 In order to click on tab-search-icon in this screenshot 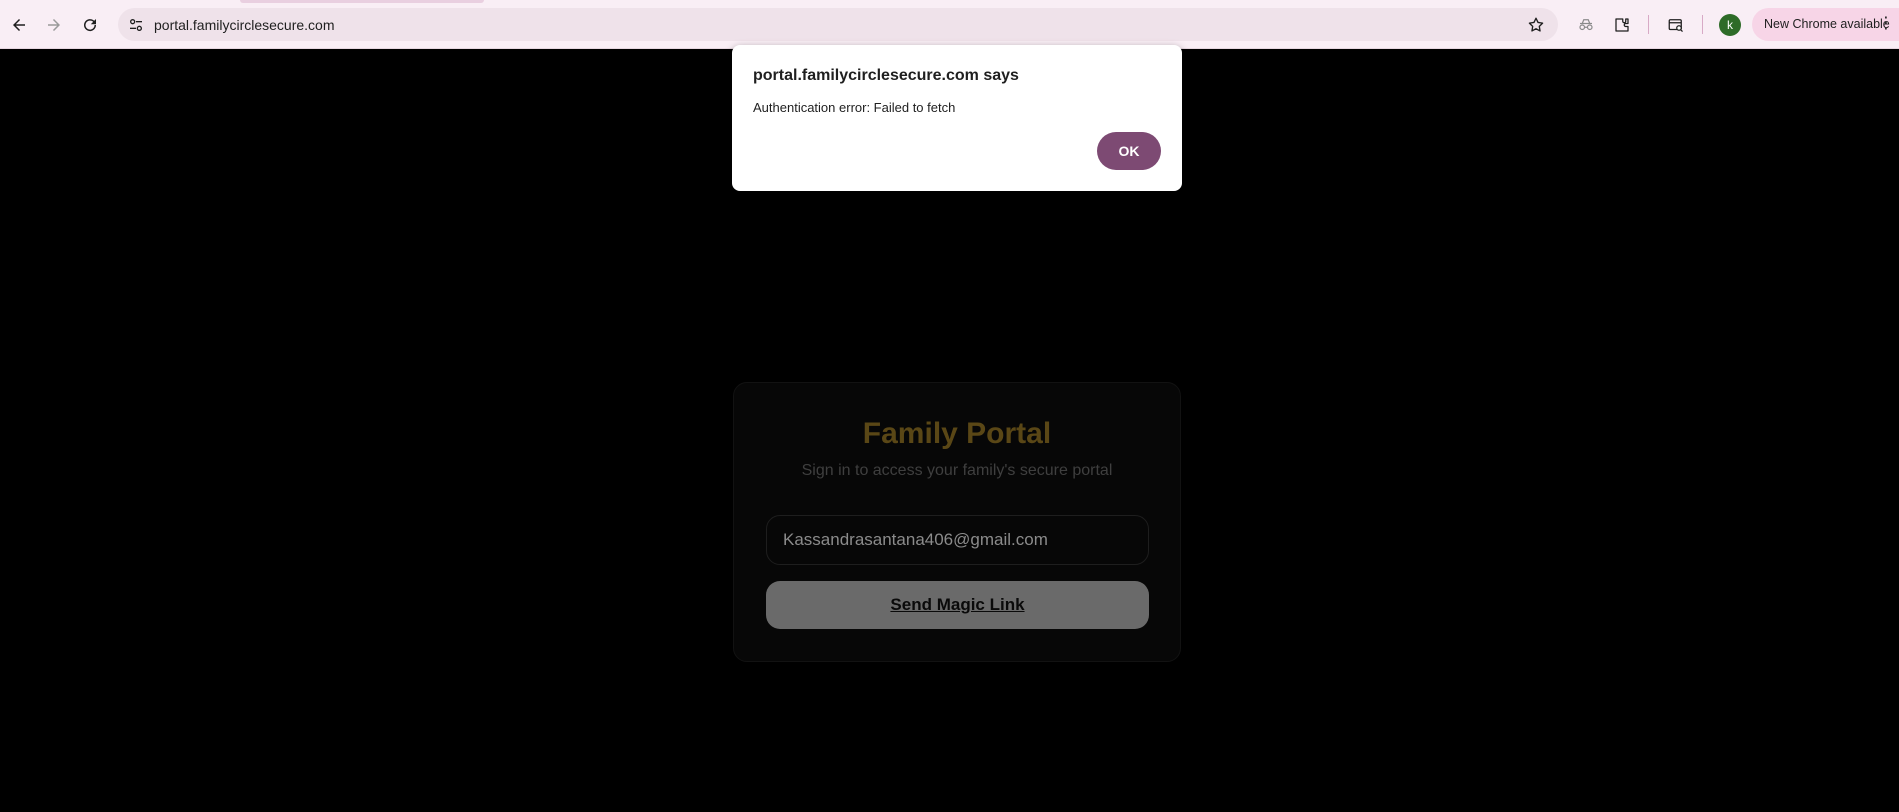, I will do `click(1676, 25)`.